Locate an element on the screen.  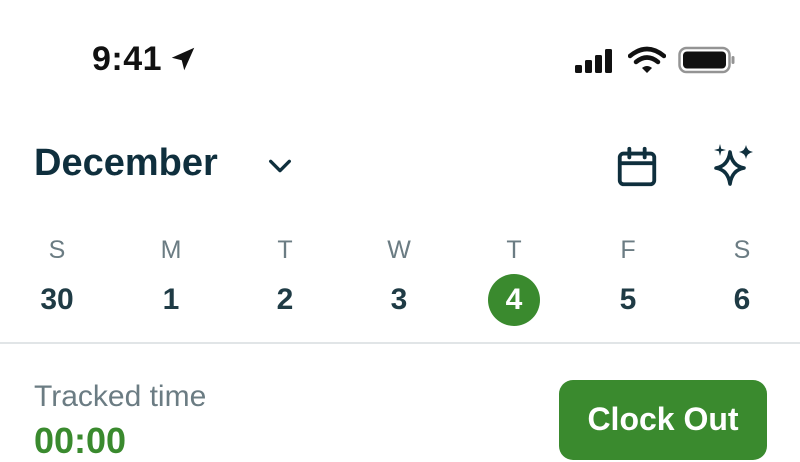
wifi-icon is located at coordinates (647, 59).